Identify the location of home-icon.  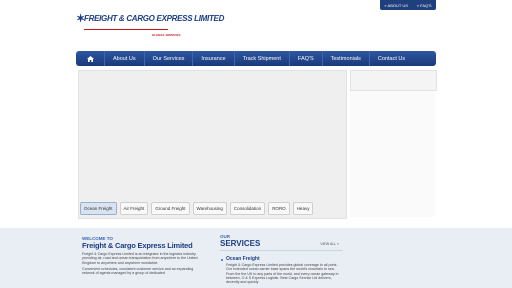
(90, 58).